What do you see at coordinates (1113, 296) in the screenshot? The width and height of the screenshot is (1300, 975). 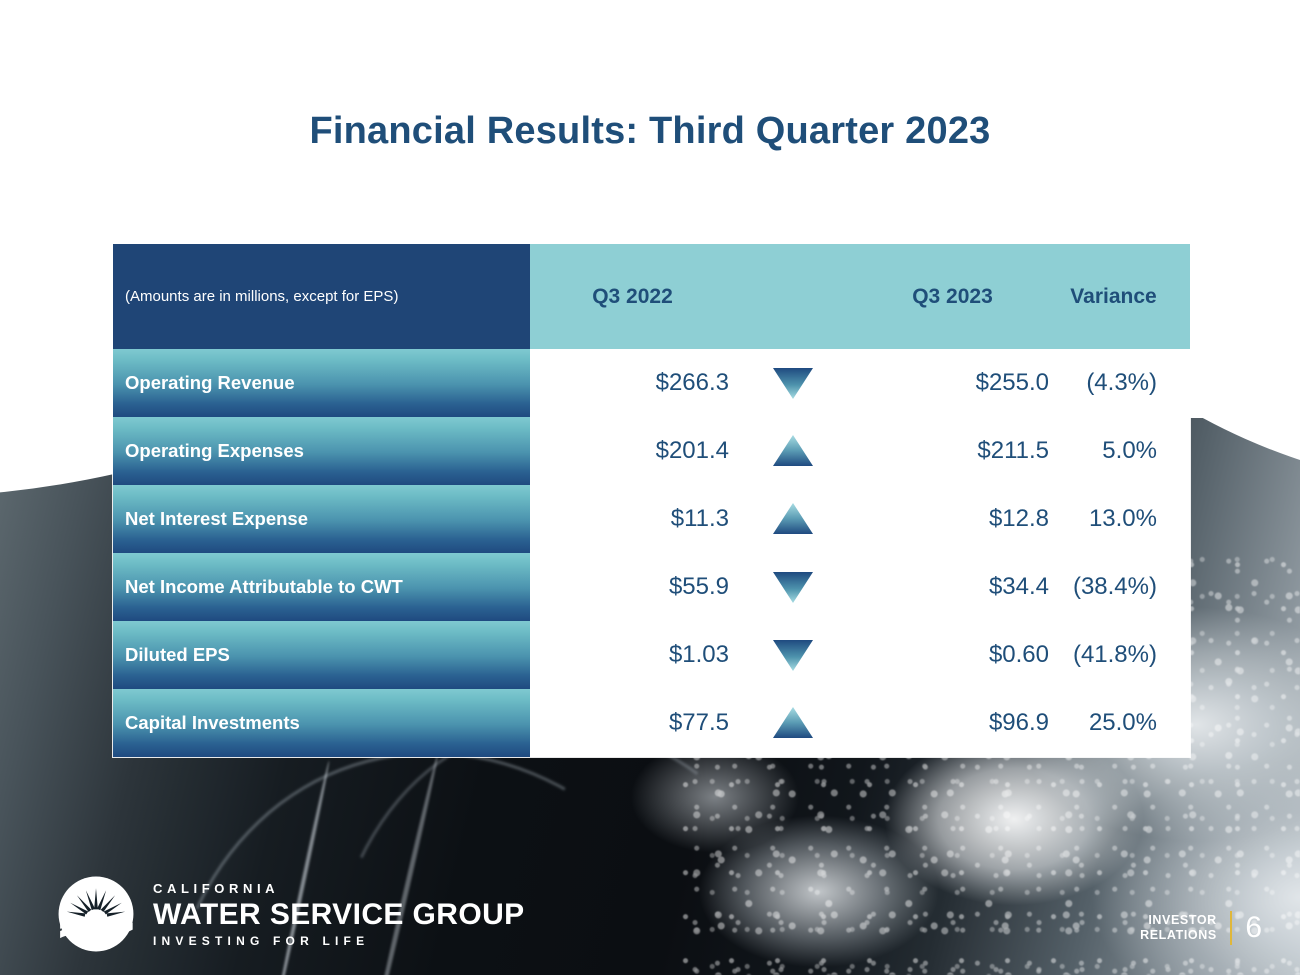 I see `column-header-variance: Variance` at bounding box center [1113, 296].